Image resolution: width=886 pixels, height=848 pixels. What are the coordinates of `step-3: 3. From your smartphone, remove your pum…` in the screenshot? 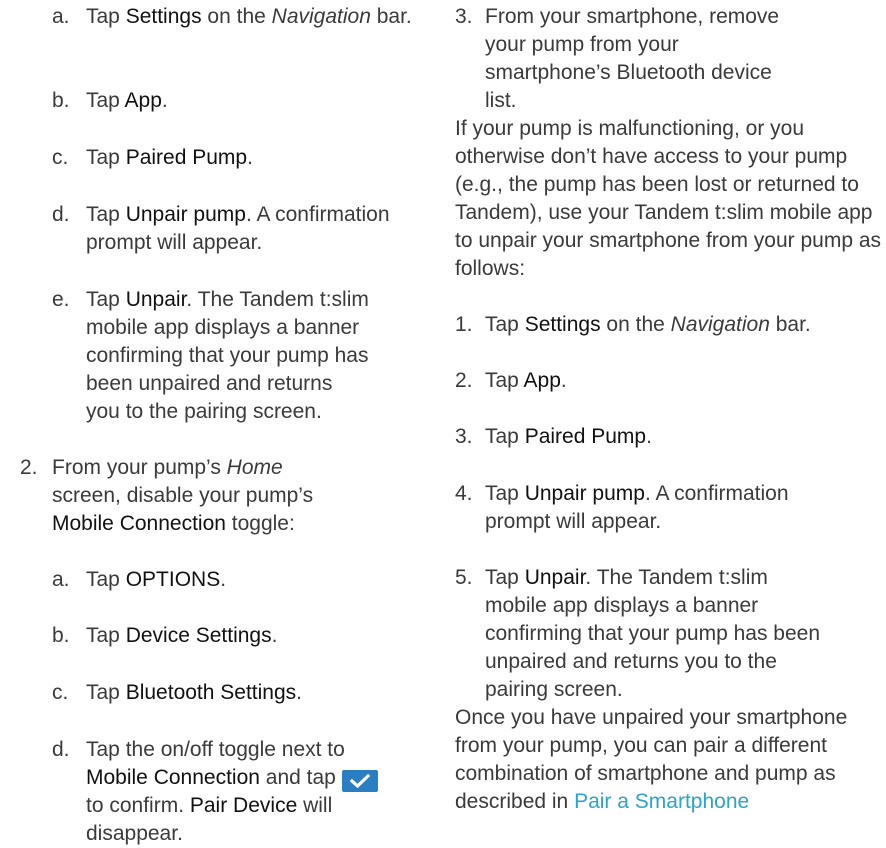 It's located at (625, 59).